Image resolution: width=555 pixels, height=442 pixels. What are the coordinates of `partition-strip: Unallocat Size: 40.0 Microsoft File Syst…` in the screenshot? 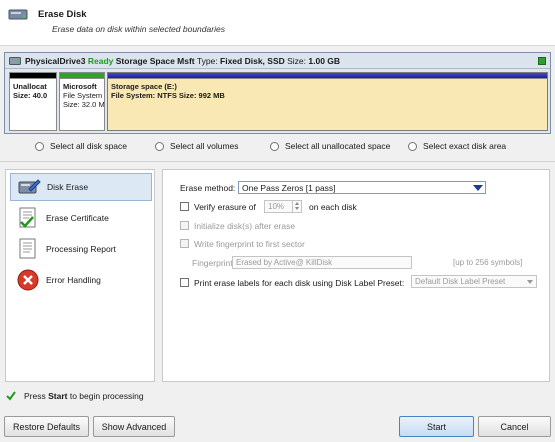 It's located at (278, 101).